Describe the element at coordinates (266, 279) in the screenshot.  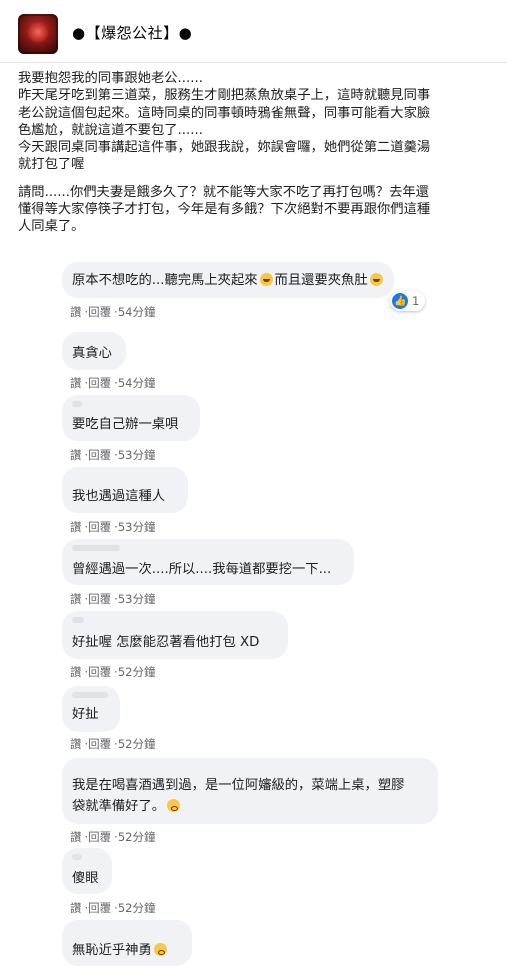
I see `laughing-emoji-icon` at that location.